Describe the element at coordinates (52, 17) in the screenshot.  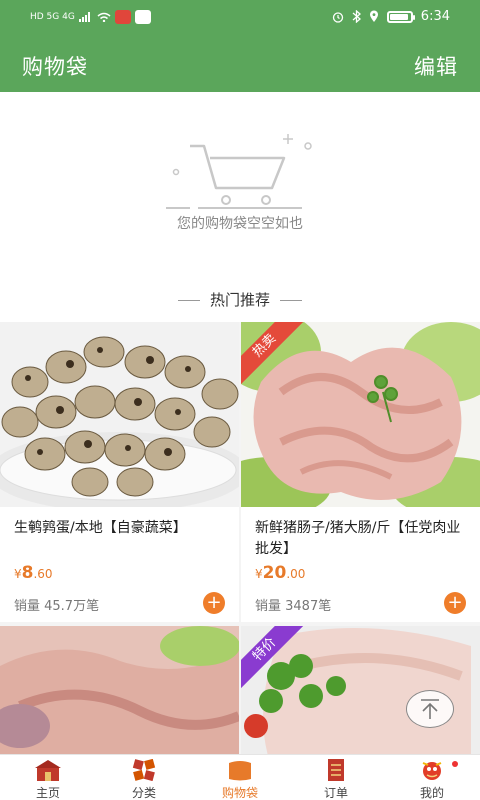
I see `network-indicator: HD 5G 4G` at that location.